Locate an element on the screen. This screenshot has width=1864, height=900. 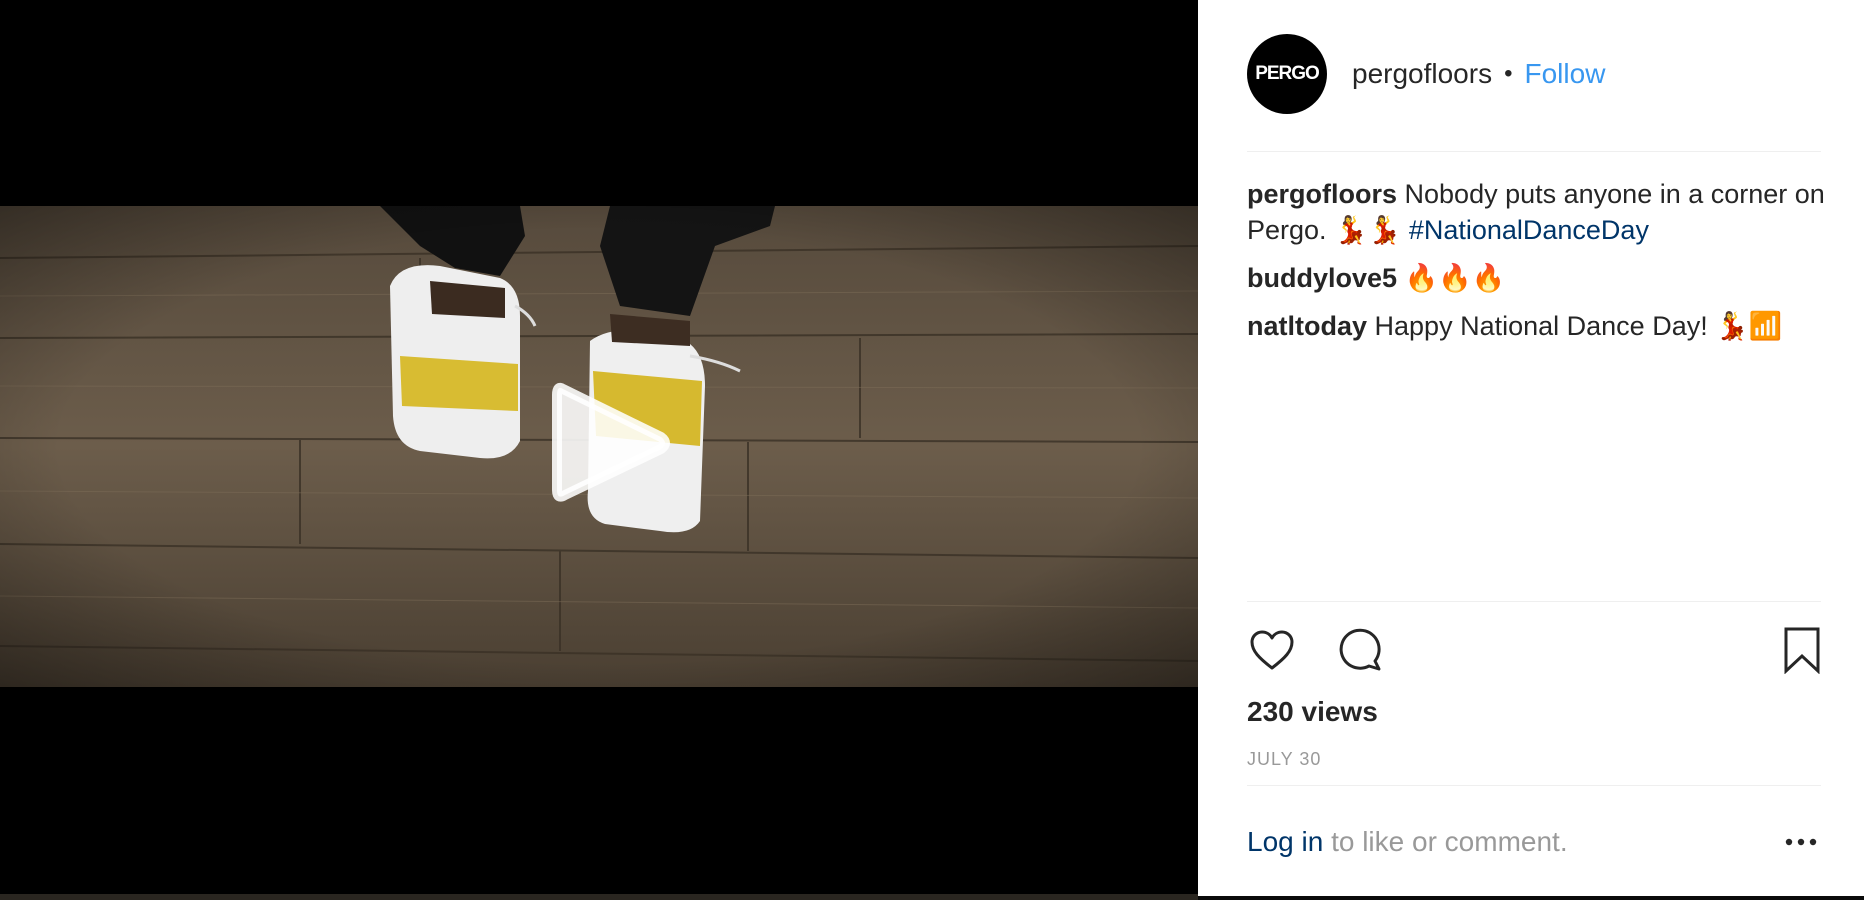
actions-divider is located at coordinates (1534, 601).